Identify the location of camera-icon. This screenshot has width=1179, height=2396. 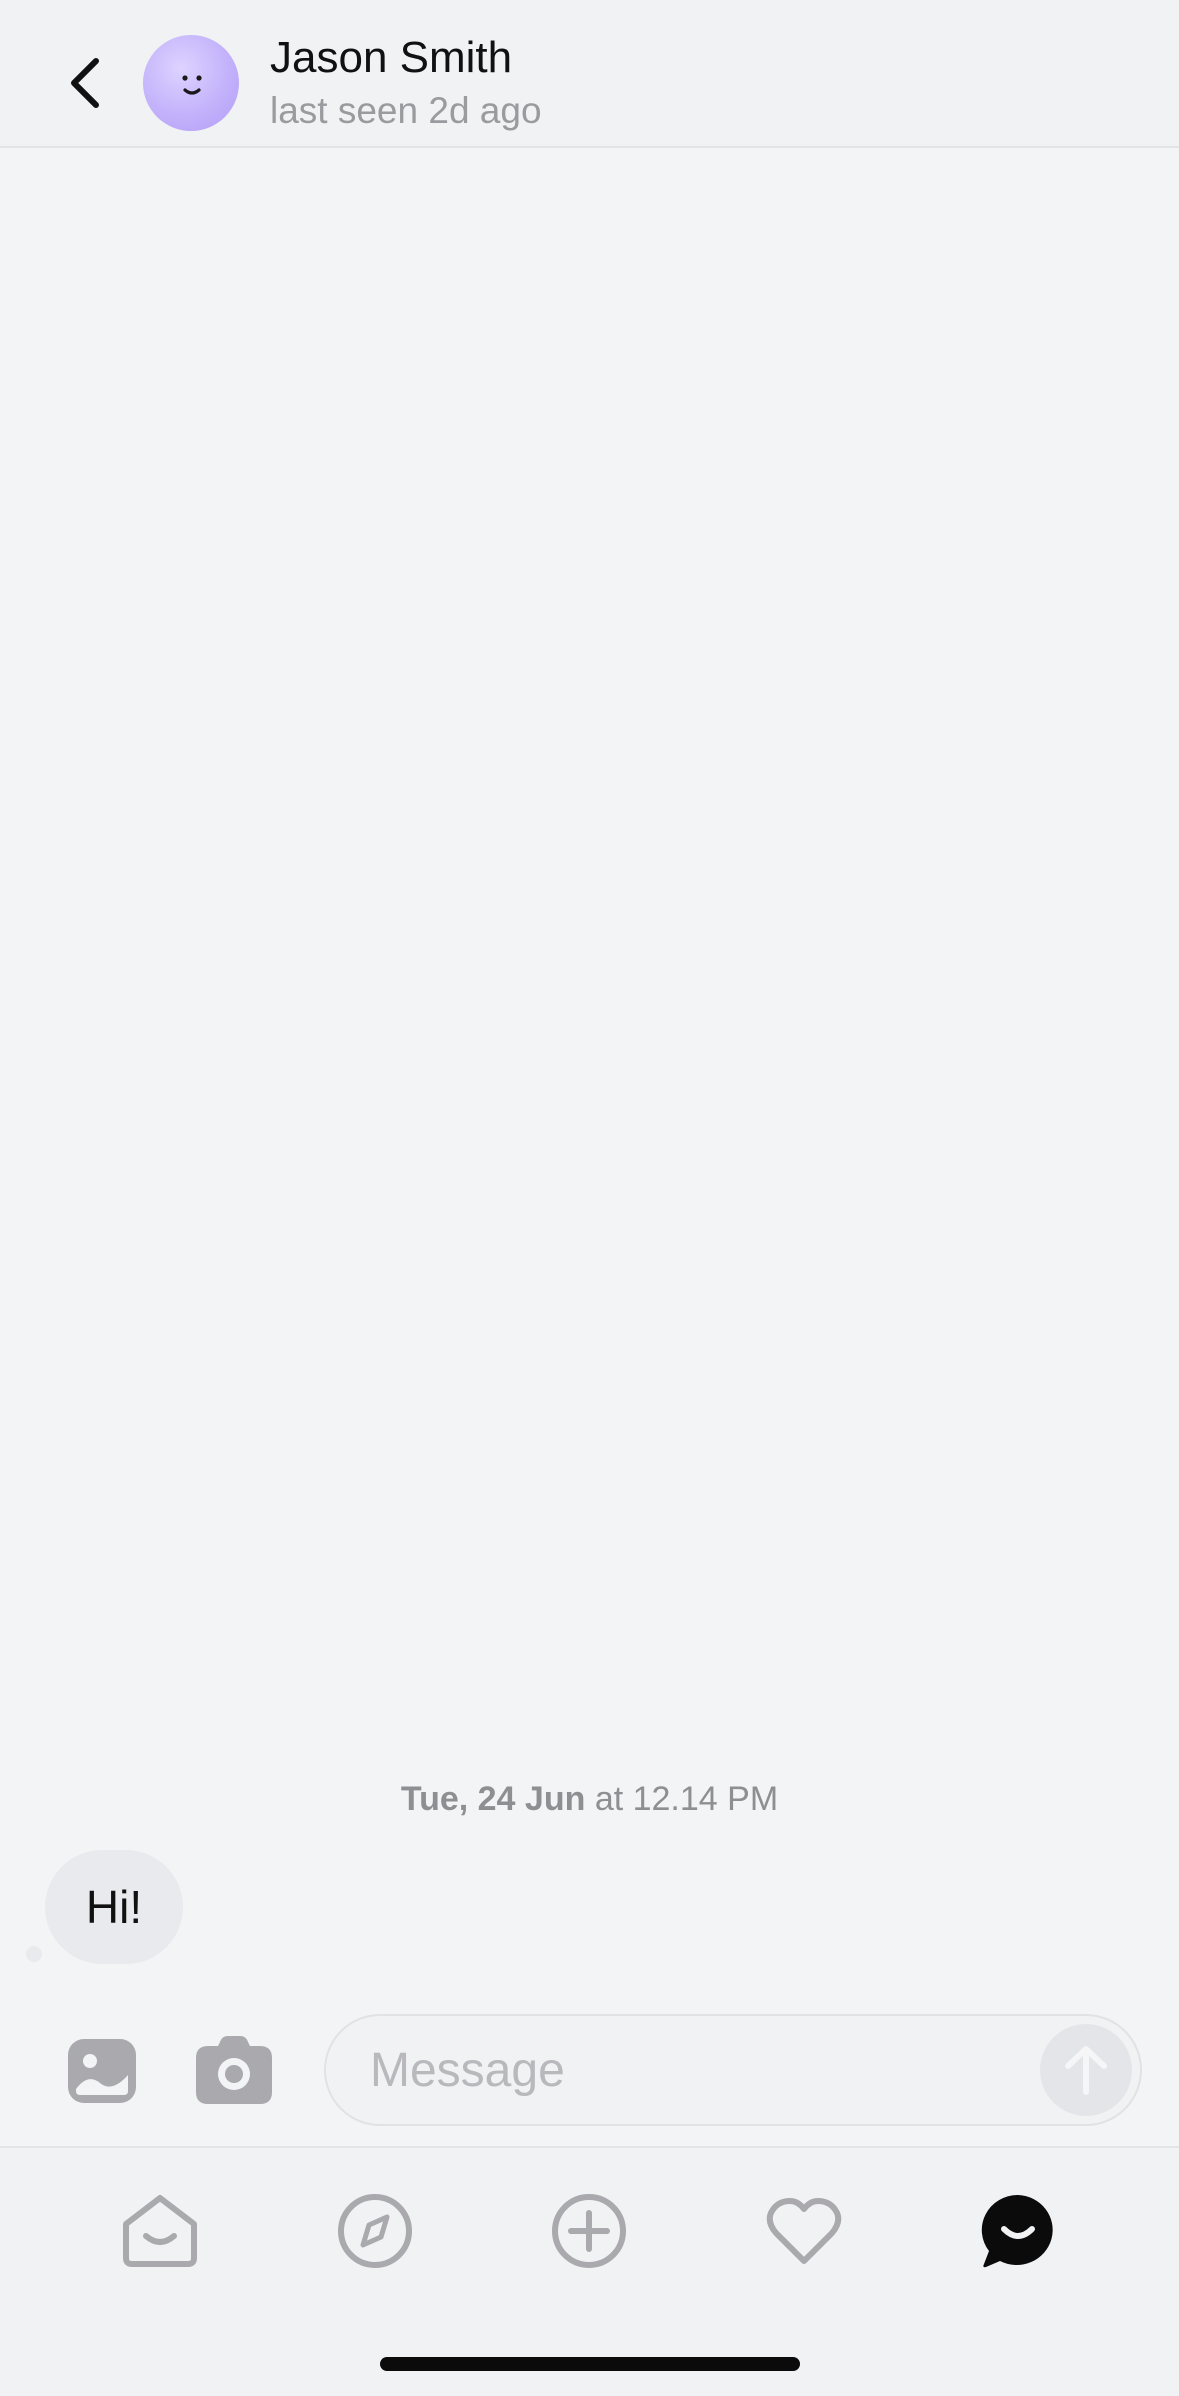
(234, 2070).